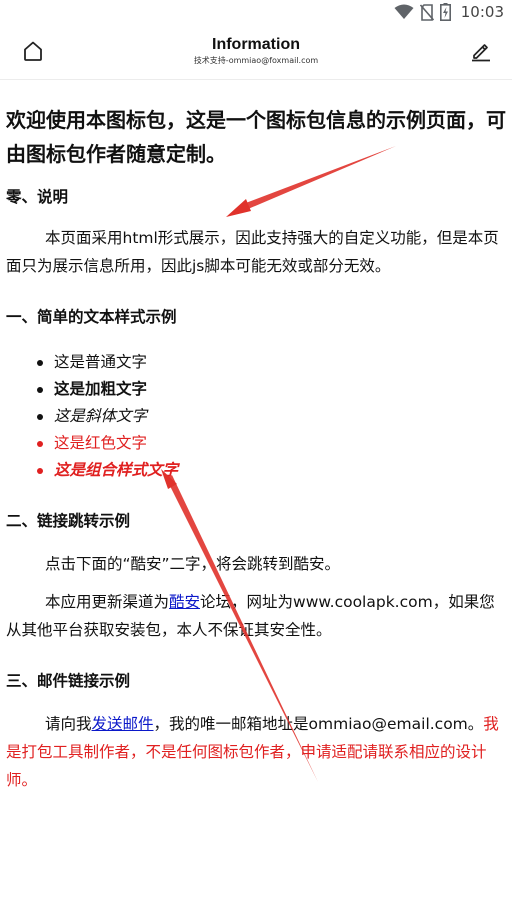 The width and height of the screenshot is (512, 919). I want to click on edit-pencil-icon, so click(481, 53).